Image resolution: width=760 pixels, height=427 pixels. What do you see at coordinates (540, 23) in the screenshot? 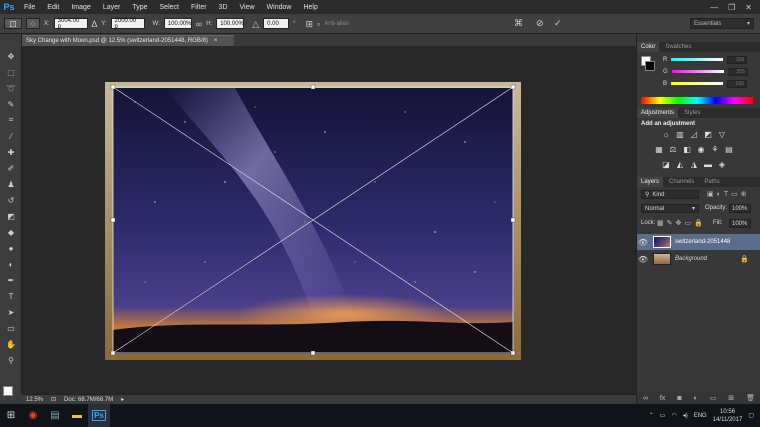
I see `cancel-transform-icon: ⊘` at bounding box center [540, 23].